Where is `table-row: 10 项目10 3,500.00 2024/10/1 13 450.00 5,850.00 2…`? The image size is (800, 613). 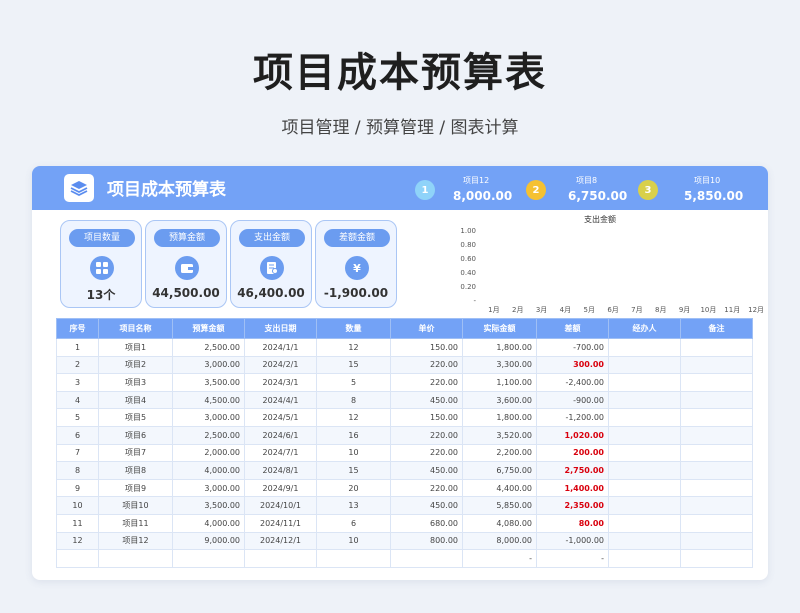 table-row: 10 项目10 3,500.00 2024/10/1 13 450.00 5,850.00 2… is located at coordinates (404, 505).